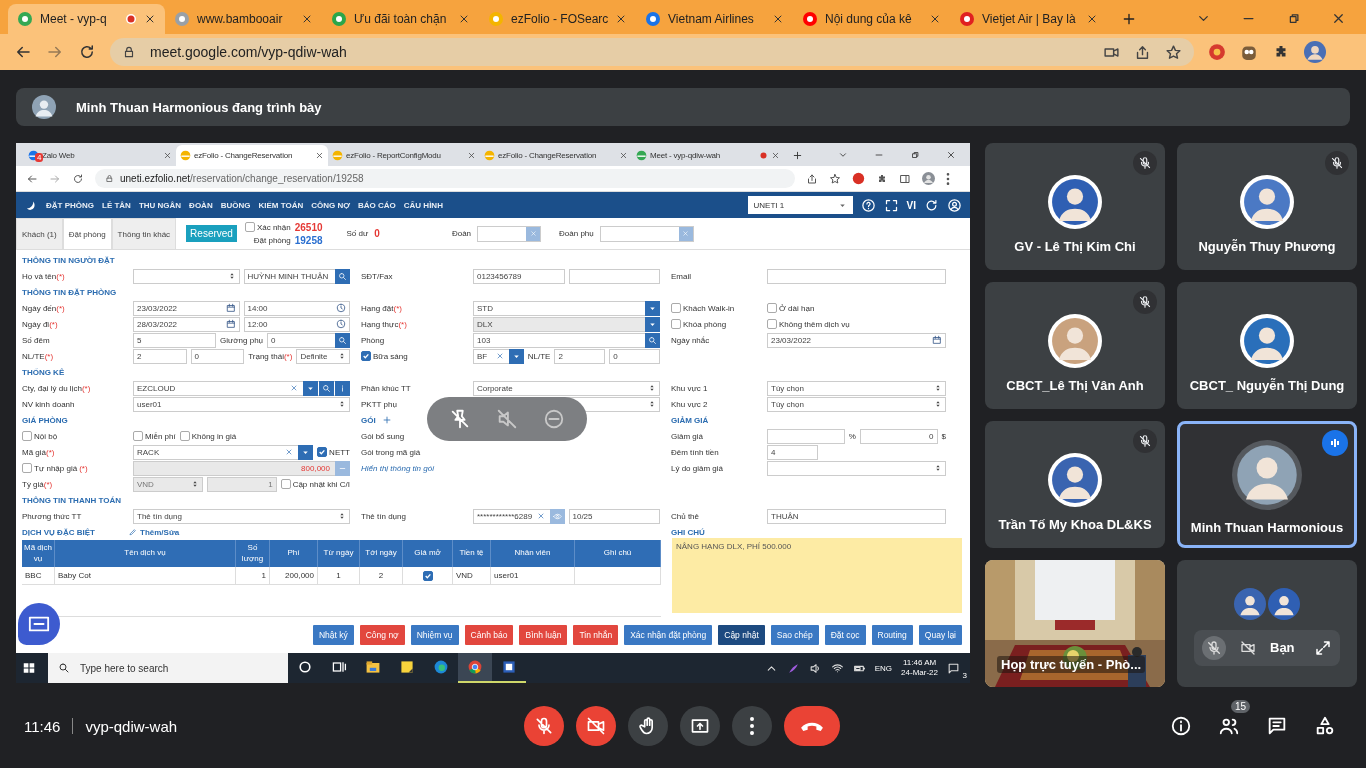  I want to click on restore-icon, so click(915, 155).